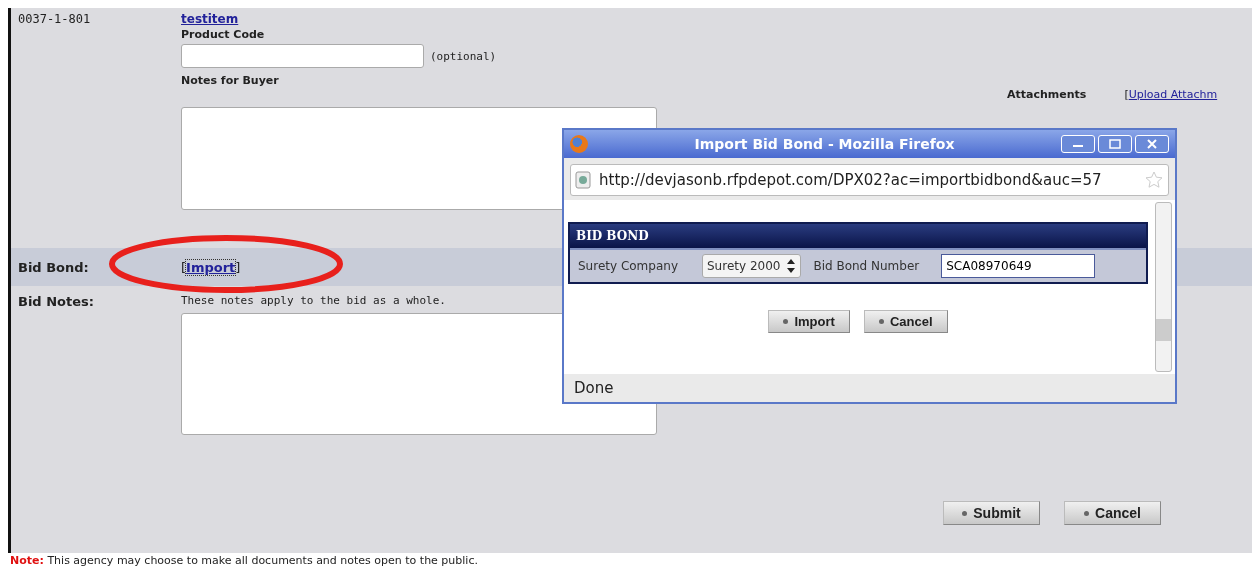  I want to click on field-label: Surety Company, so click(628, 266).